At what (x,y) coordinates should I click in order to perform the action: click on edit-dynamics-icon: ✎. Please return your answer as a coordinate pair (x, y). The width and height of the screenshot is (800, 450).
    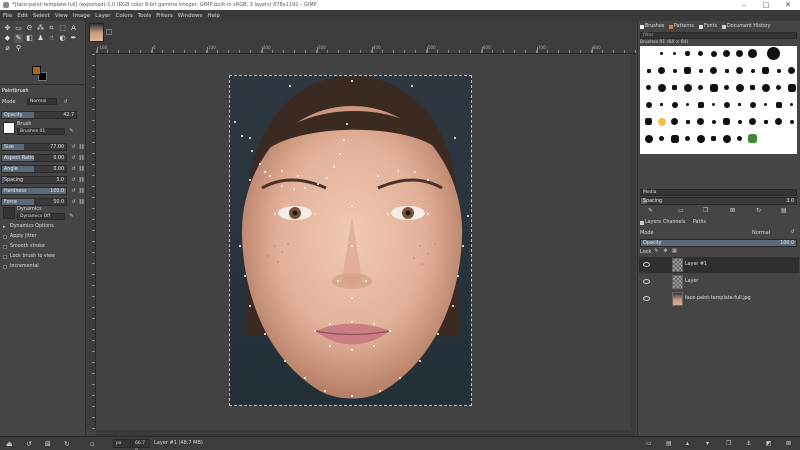
    Looking at the image, I should click on (71, 216).